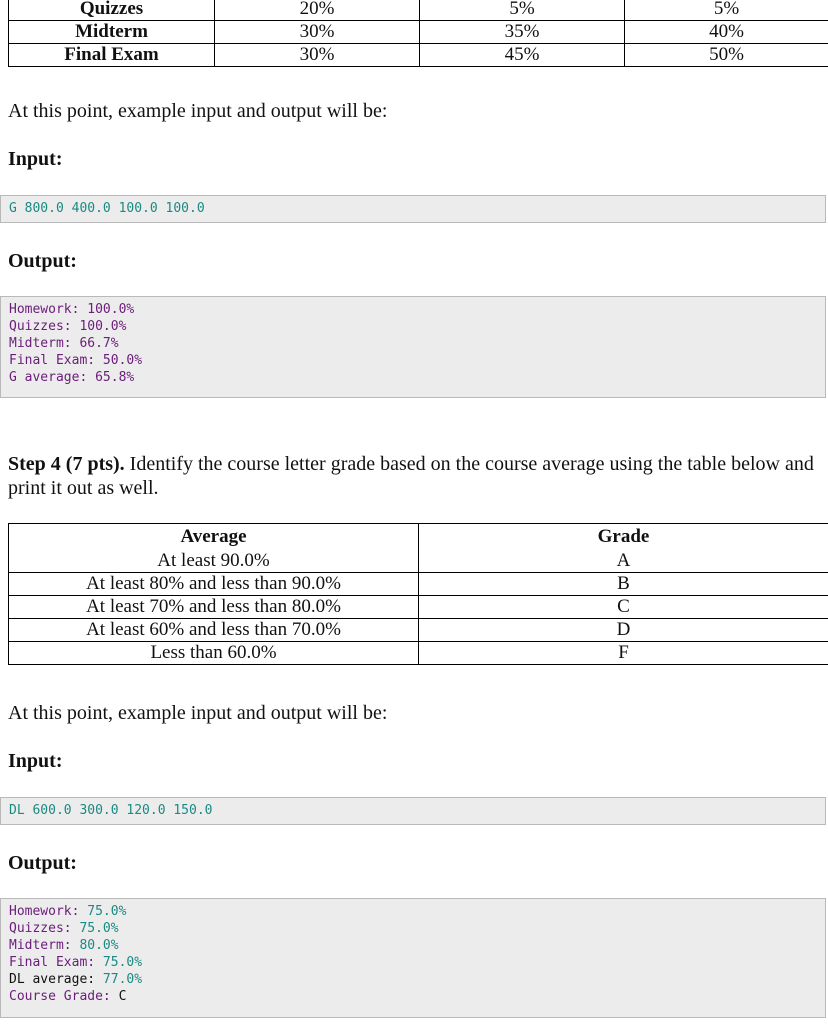  I want to click on grade-cell: C, so click(623, 607).